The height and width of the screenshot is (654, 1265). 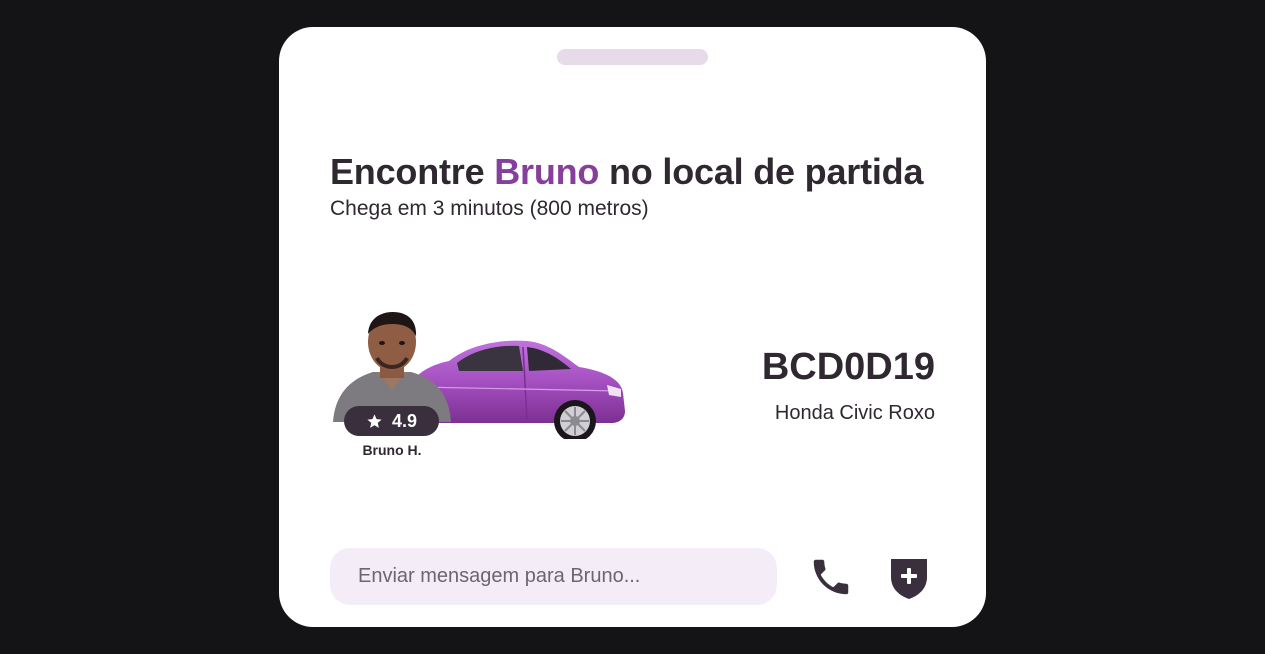 I want to click on page-title: Encontre Bruno no local de partida, so click(x=626, y=172).